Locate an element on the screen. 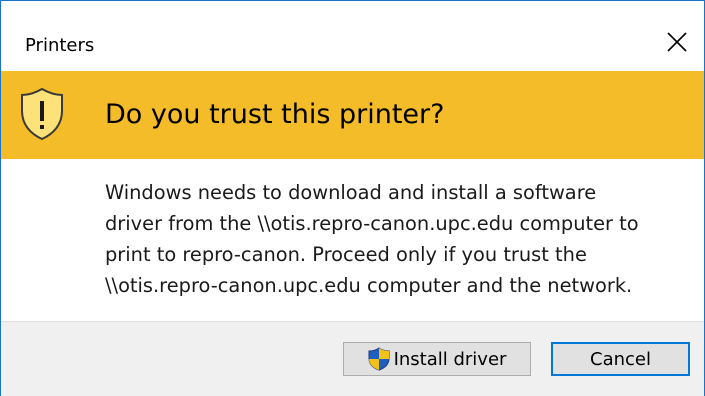 The height and width of the screenshot is (396, 705). close-button is located at coordinates (677, 42).